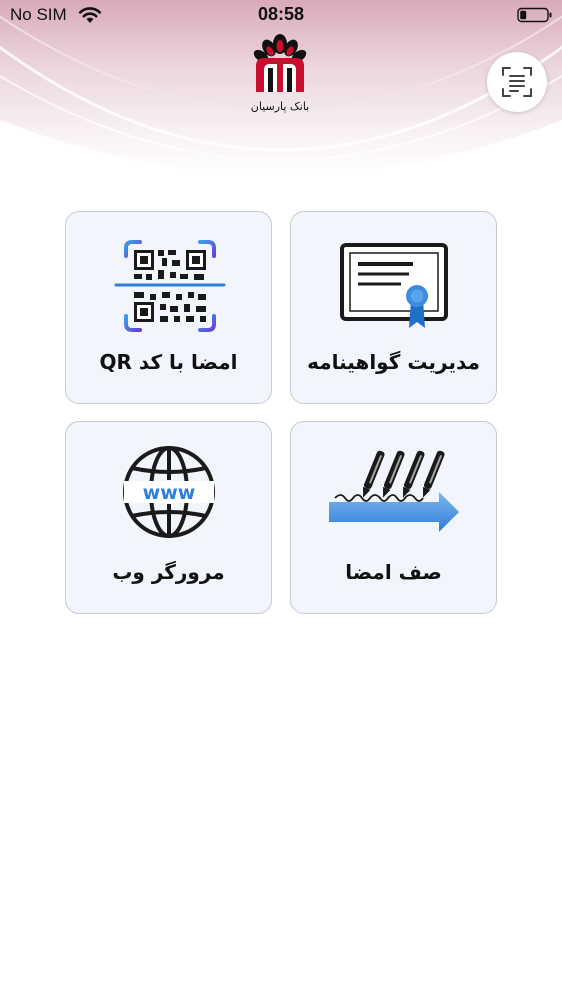 The image size is (562, 1000). What do you see at coordinates (394, 285) in the screenshot?
I see `certificate-icon` at bounding box center [394, 285].